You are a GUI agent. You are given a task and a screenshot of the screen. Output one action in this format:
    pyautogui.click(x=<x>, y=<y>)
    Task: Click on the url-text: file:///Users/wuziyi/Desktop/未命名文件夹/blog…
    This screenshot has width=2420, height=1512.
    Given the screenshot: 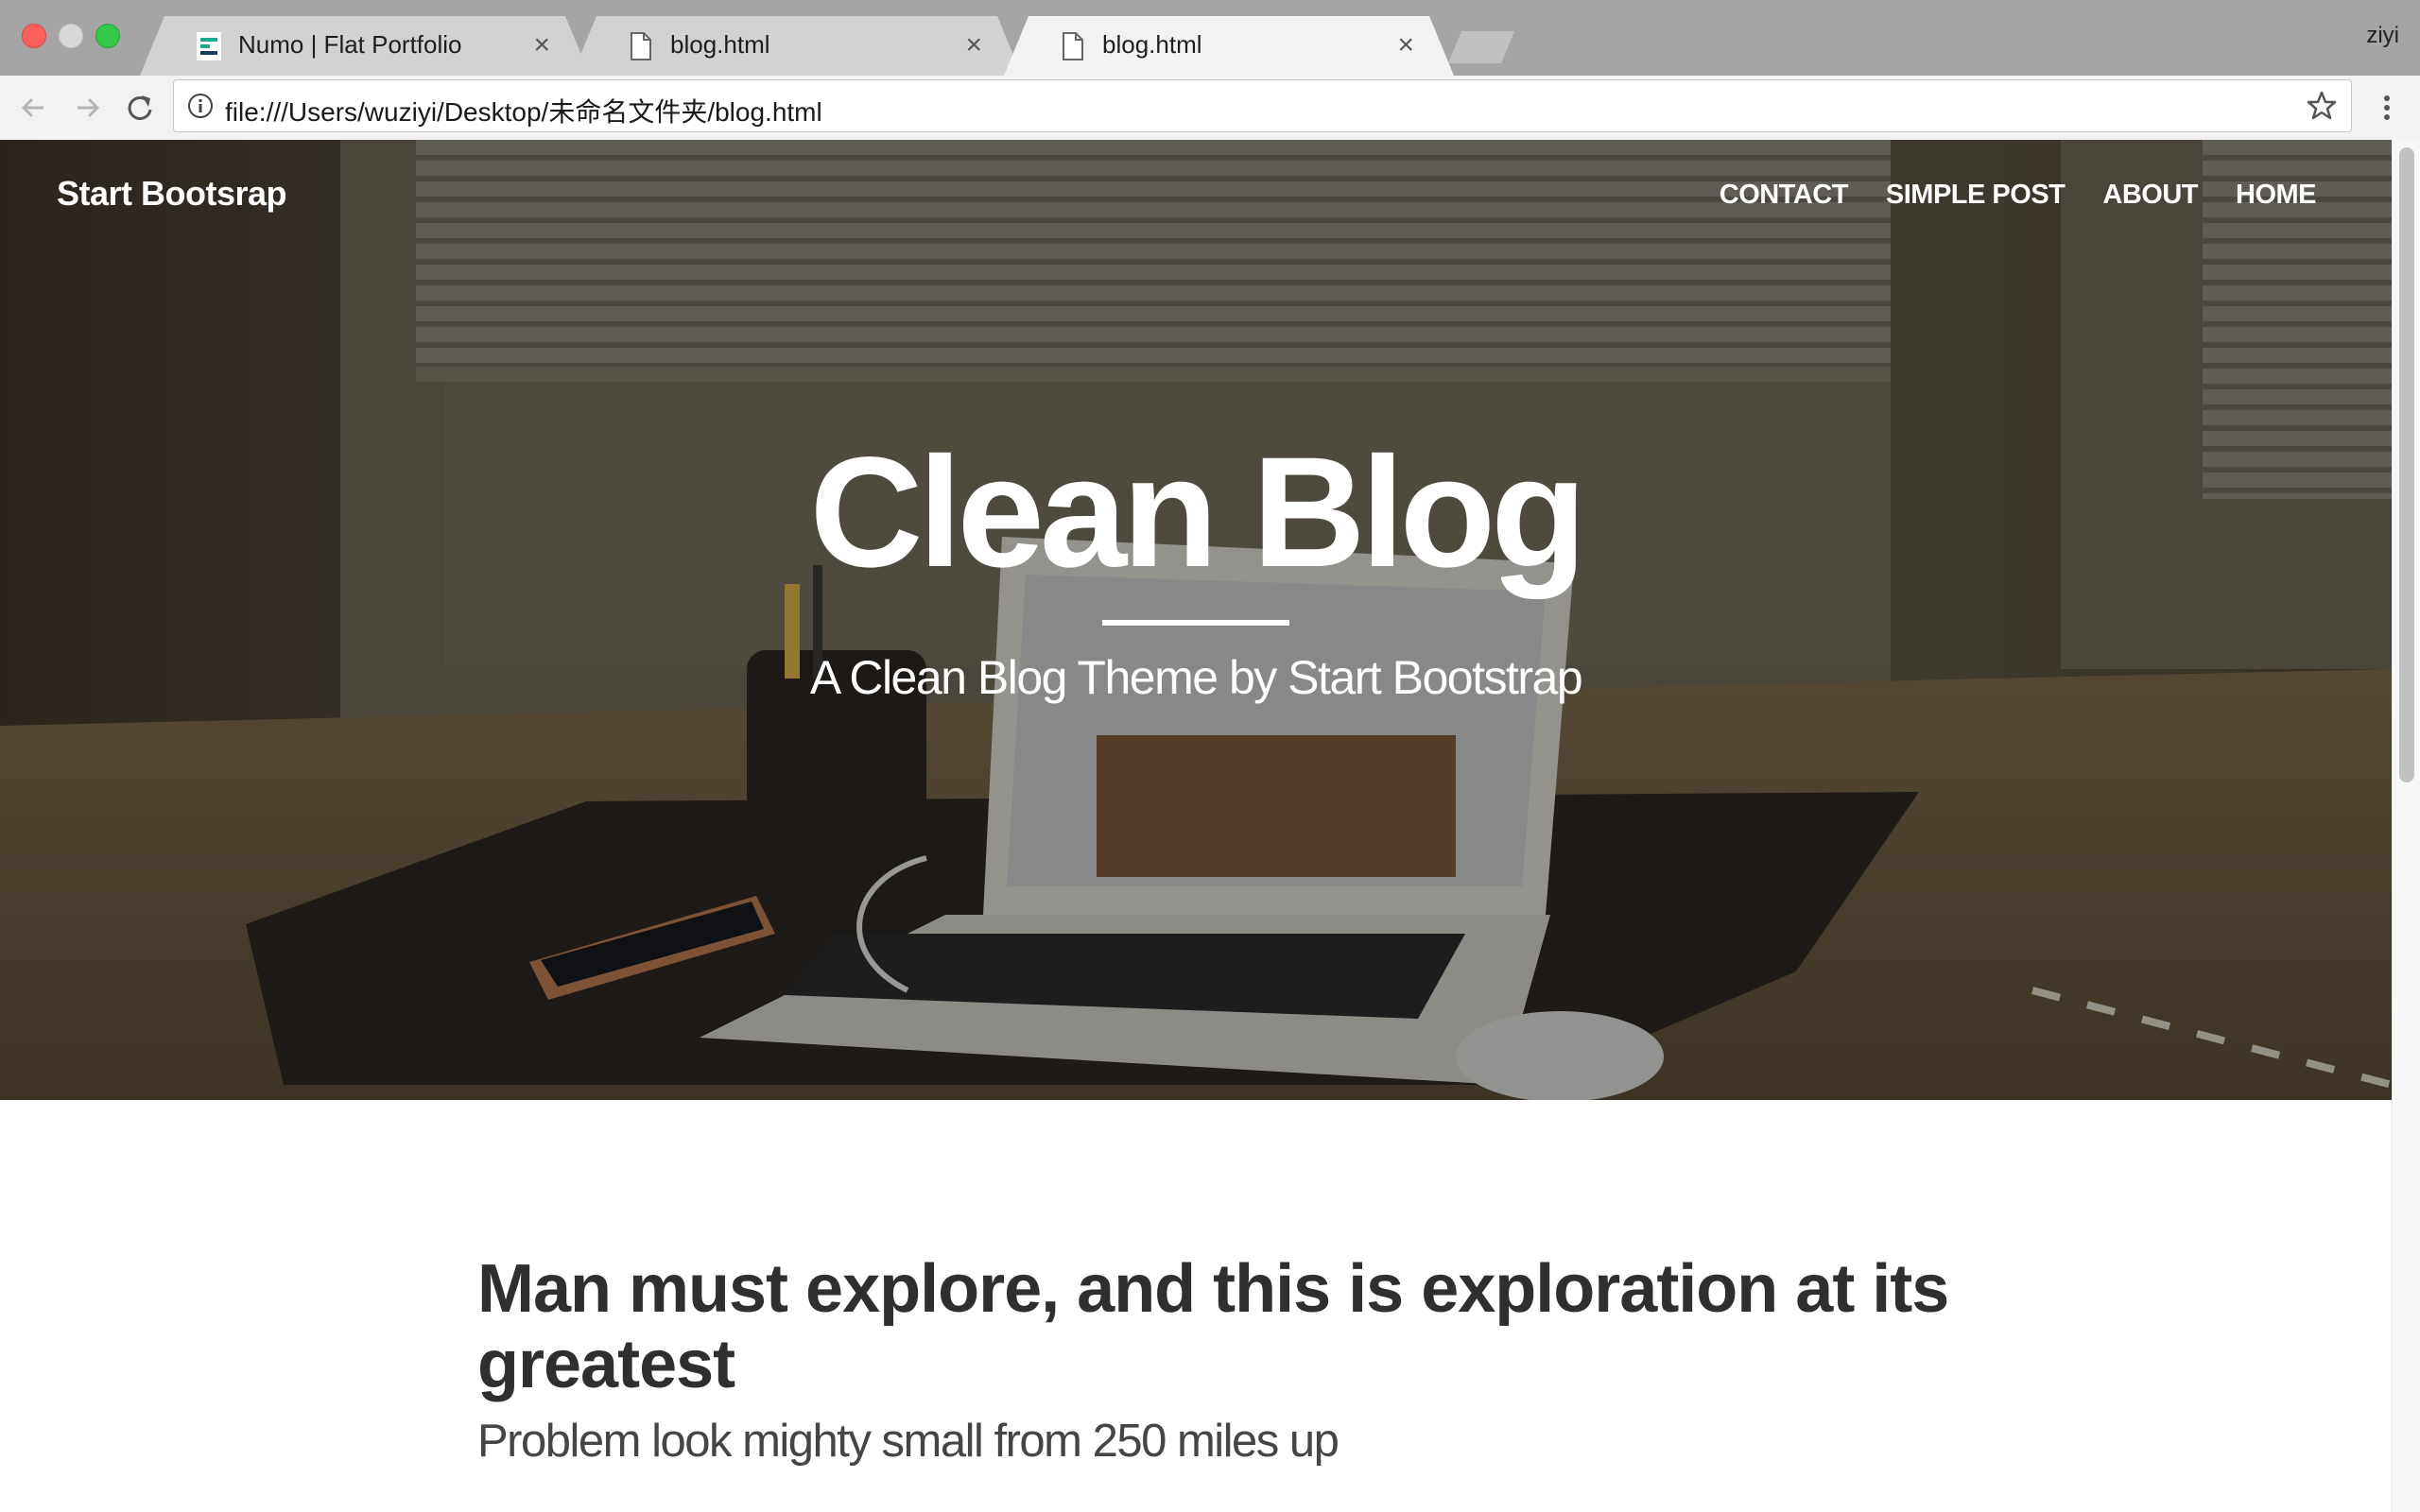 What is the action you would take?
    pyautogui.click(x=523, y=110)
    